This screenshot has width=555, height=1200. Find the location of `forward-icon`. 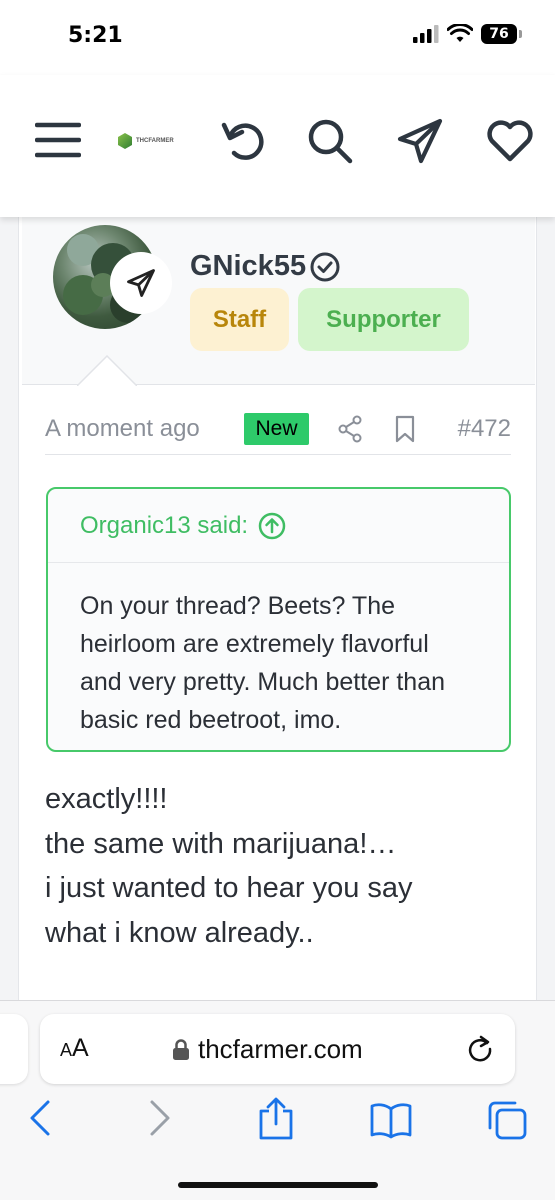

forward-icon is located at coordinates (160, 1120).